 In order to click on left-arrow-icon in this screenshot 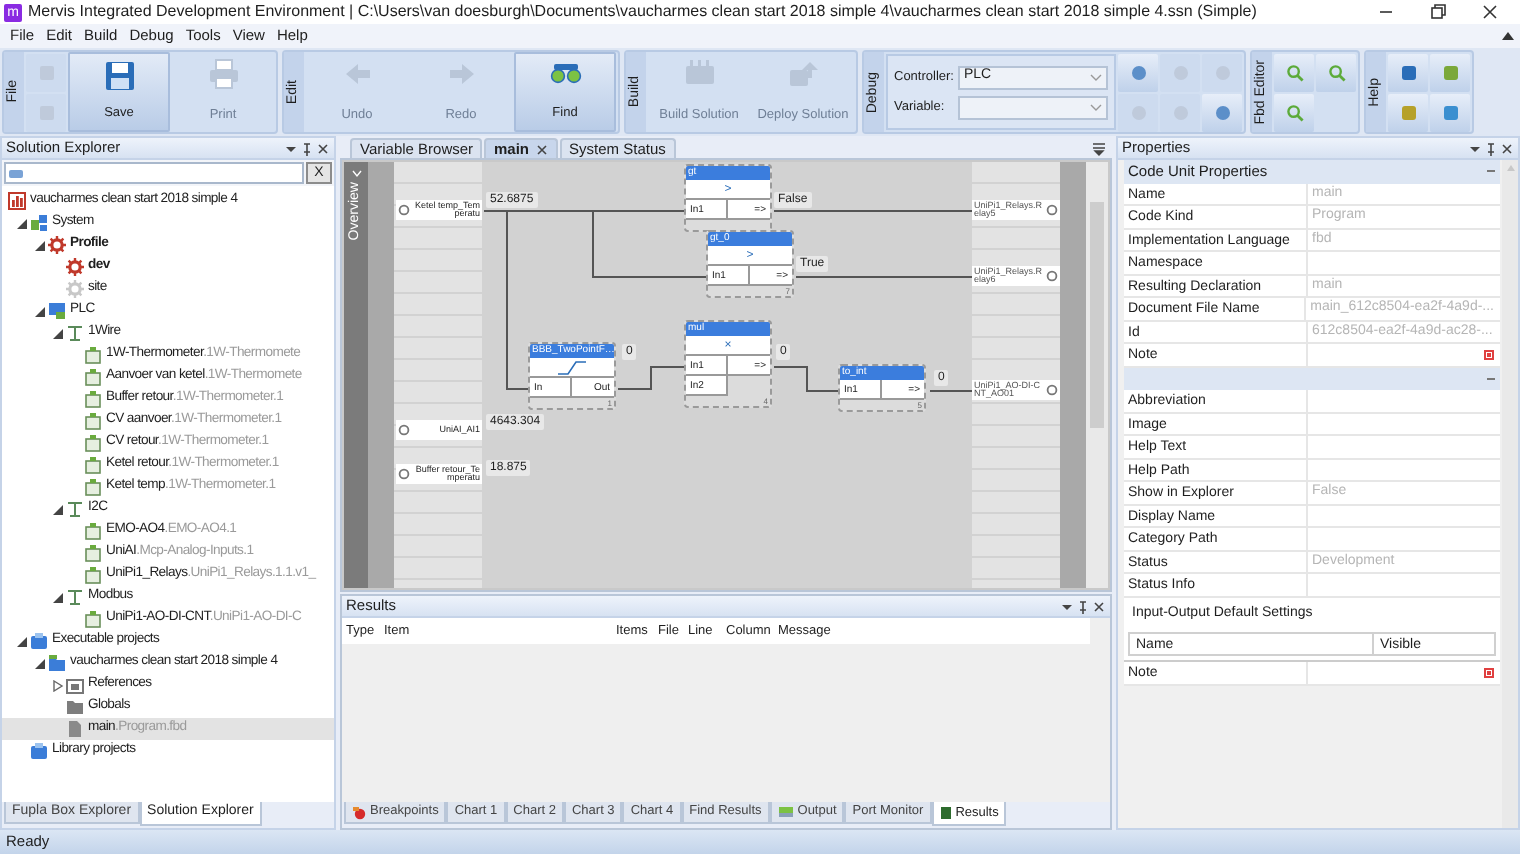, I will do `click(357, 74)`.